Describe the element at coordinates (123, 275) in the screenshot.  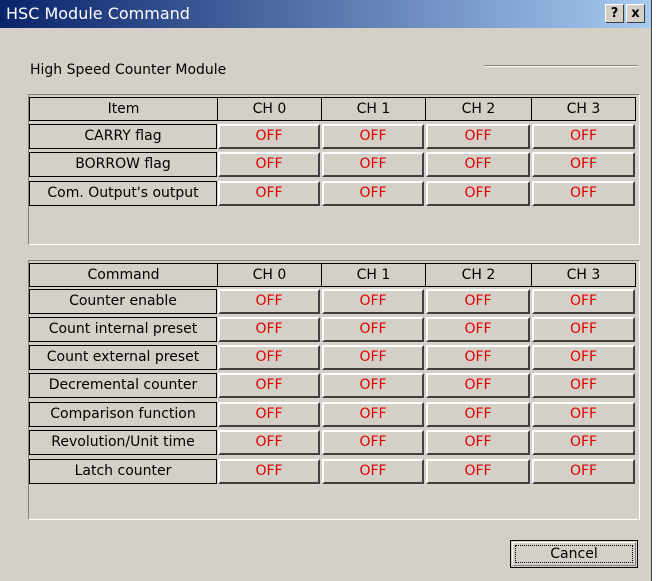
I see `command-header-command: Command` at that location.